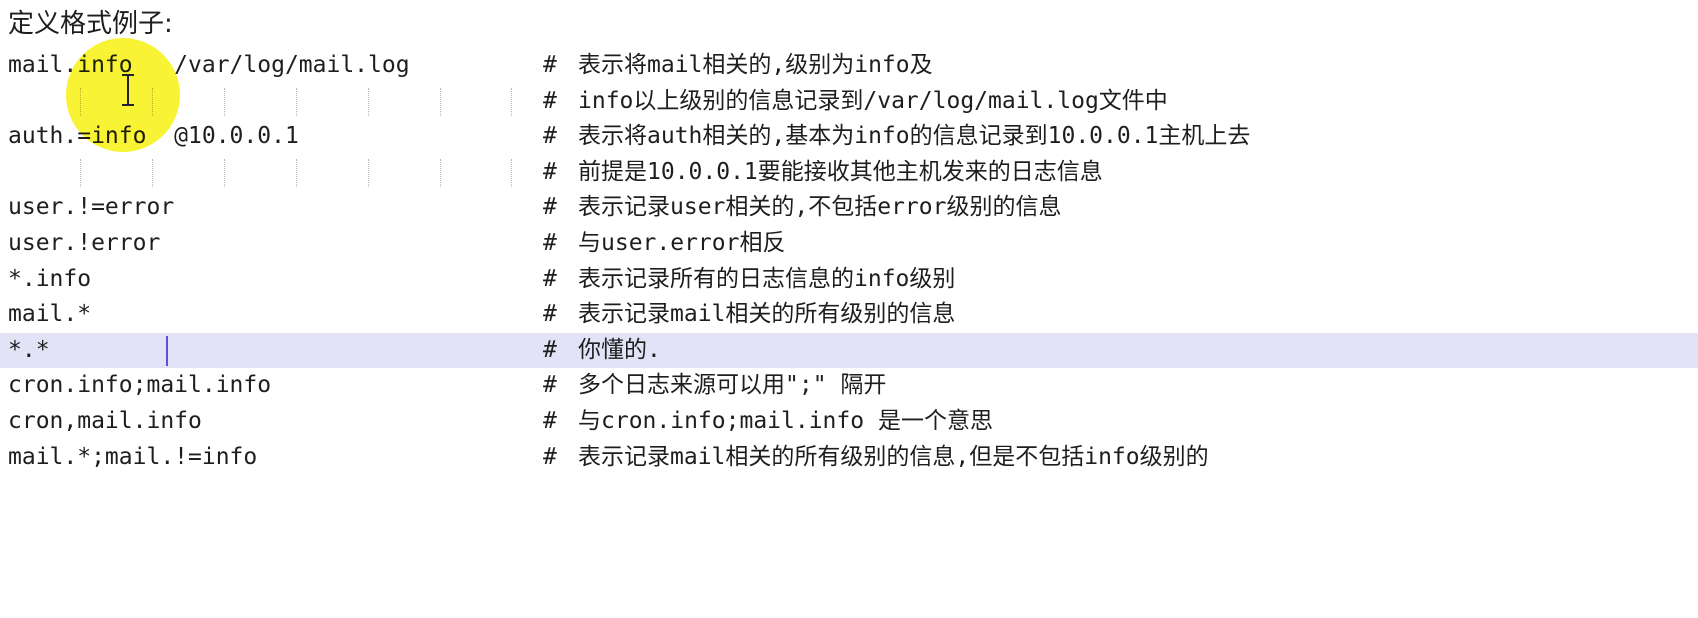 The image size is (1698, 618). I want to click on code-line: user.!error # 与user.error相反, so click(849, 244).